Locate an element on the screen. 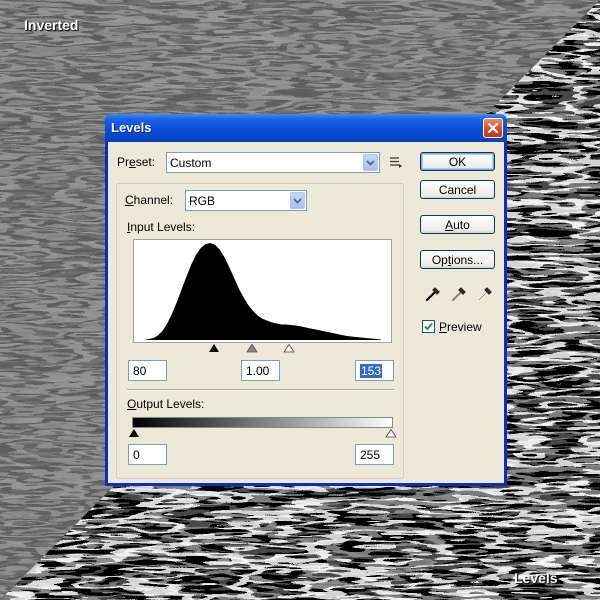  output-black-field: 0 is located at coordinates (147, 454).